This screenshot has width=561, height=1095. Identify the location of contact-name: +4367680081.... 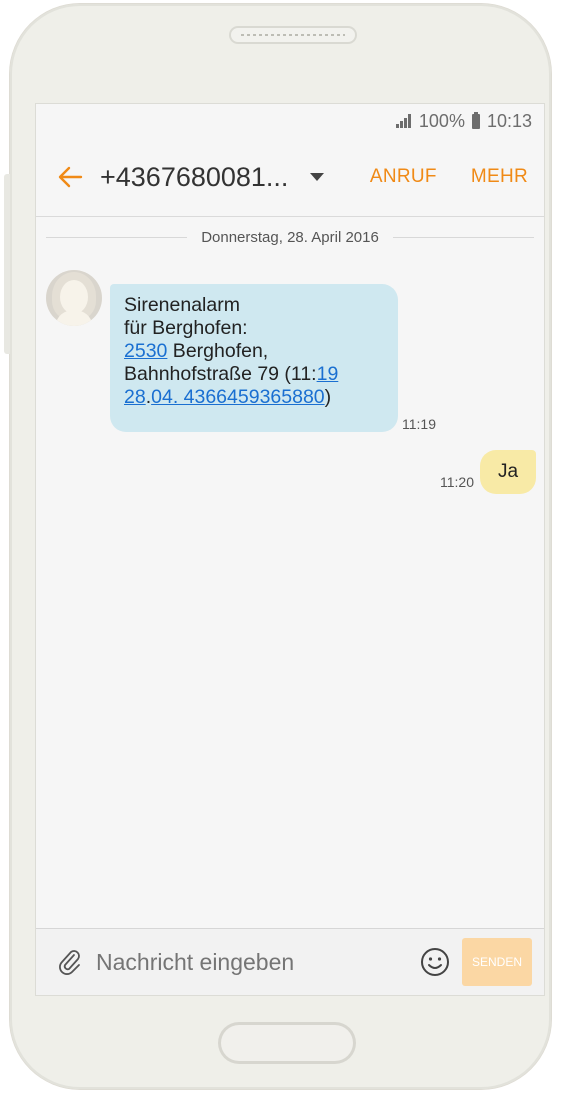
(194, 177).